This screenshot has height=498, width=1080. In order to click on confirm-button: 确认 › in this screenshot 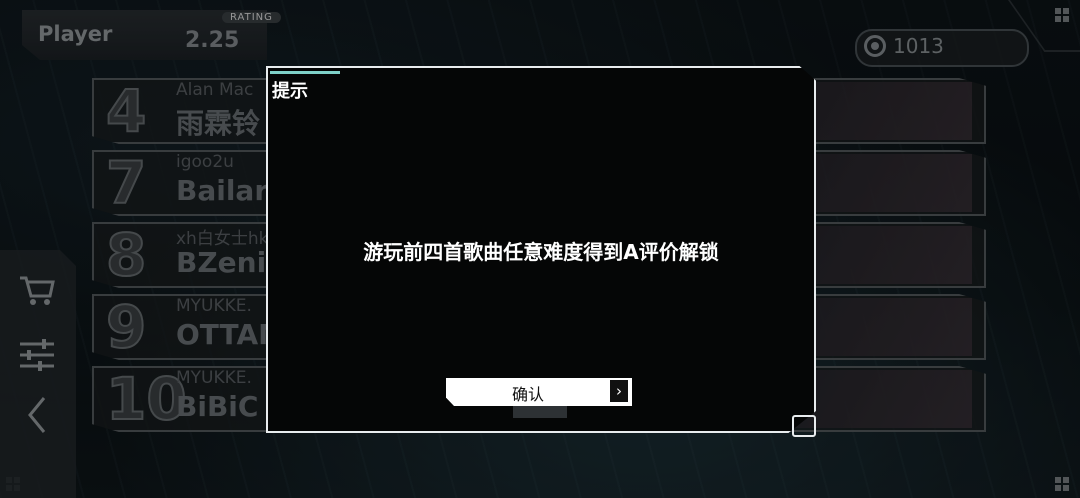, I will do `click(539, 392)`.